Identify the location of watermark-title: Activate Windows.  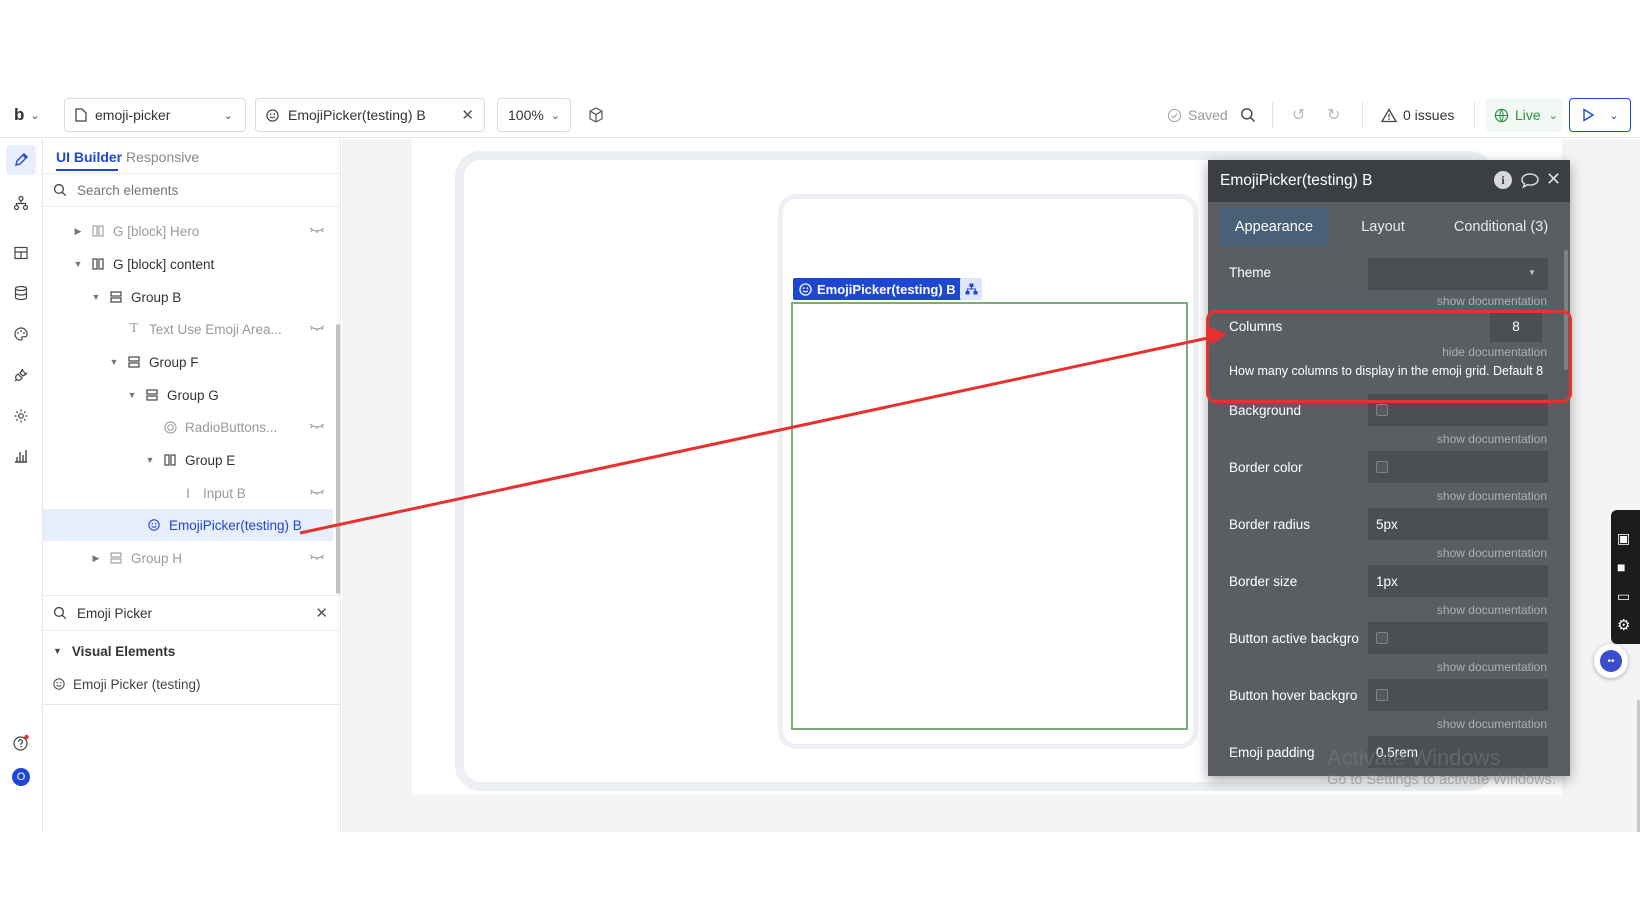
(1414, 757).